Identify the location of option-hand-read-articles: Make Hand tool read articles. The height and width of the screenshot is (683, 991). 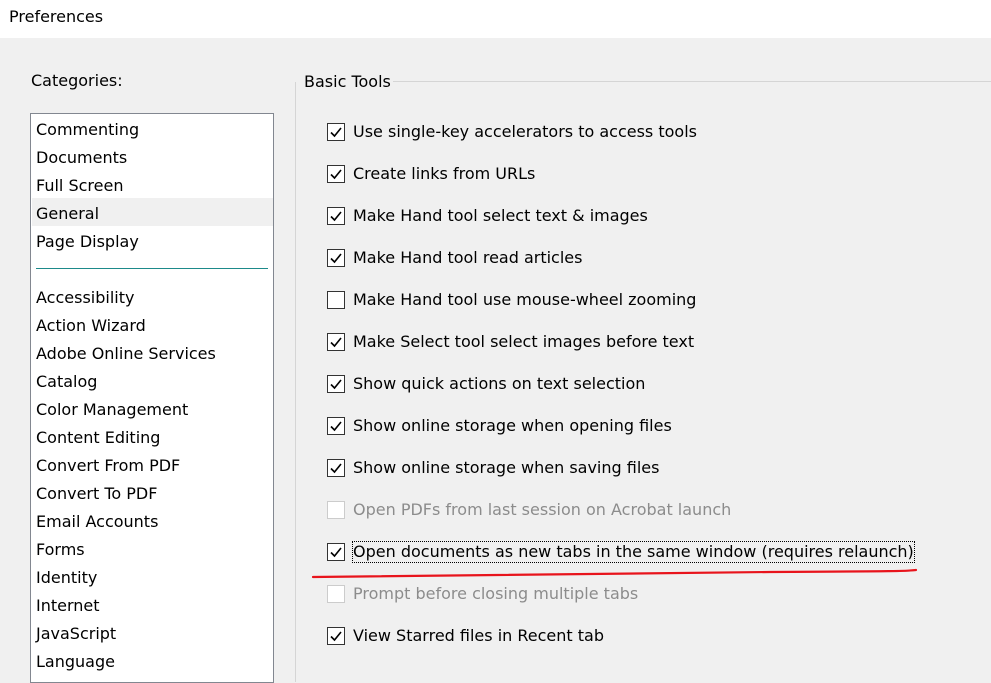
(454, 258).